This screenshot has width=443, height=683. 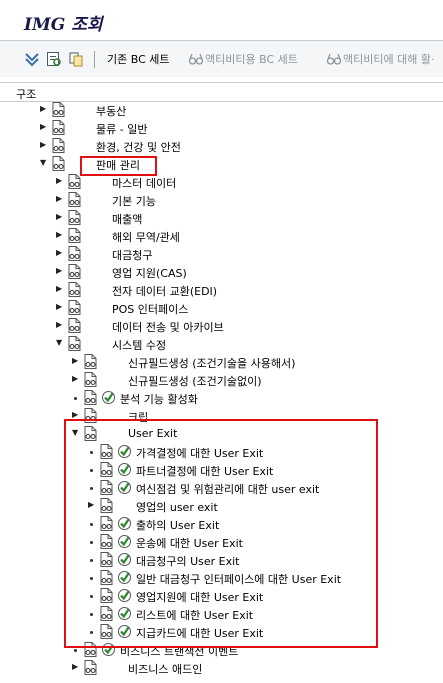 I want to click on highlight-box-sales, so click(x=118, y=166).